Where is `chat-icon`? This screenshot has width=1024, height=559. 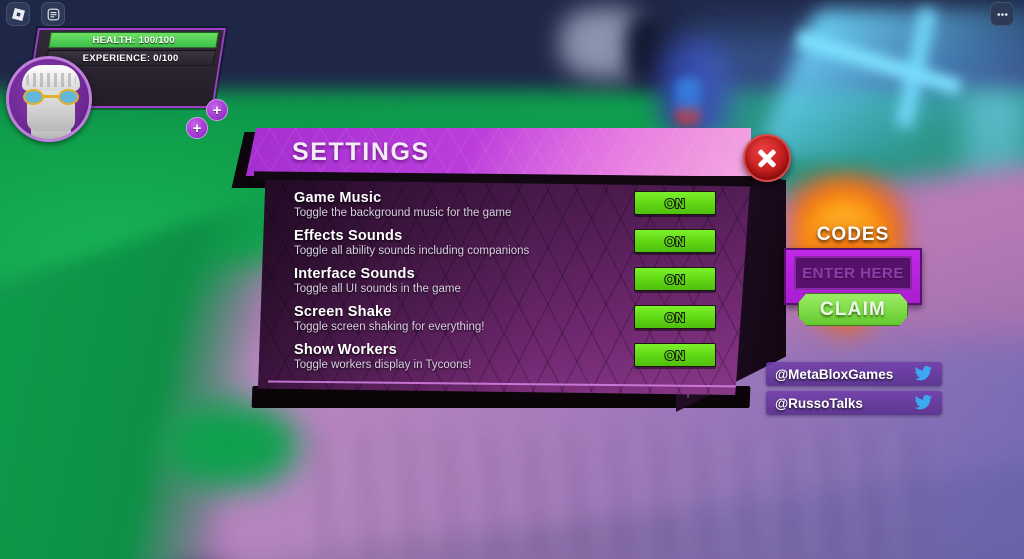 chat-icon is located at coordinates (53, 14).